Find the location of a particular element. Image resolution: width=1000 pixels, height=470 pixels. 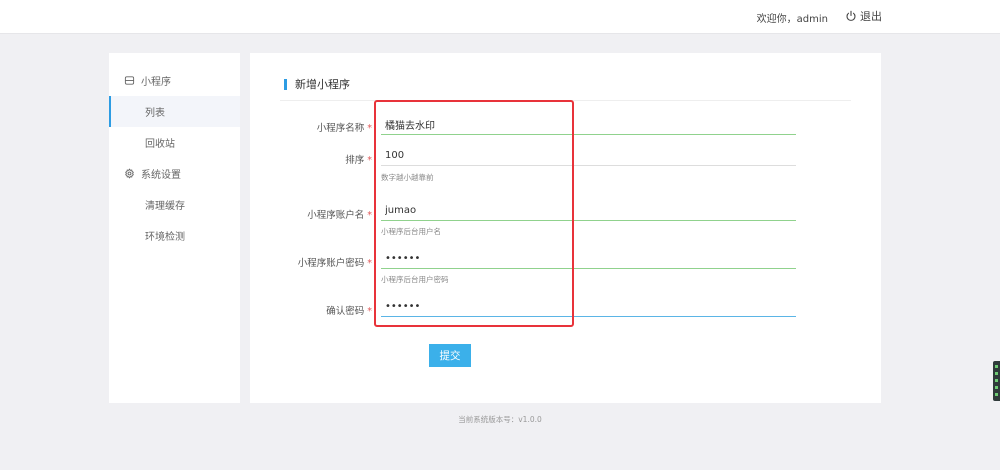

side-widget is located at coordinates (996, 381).